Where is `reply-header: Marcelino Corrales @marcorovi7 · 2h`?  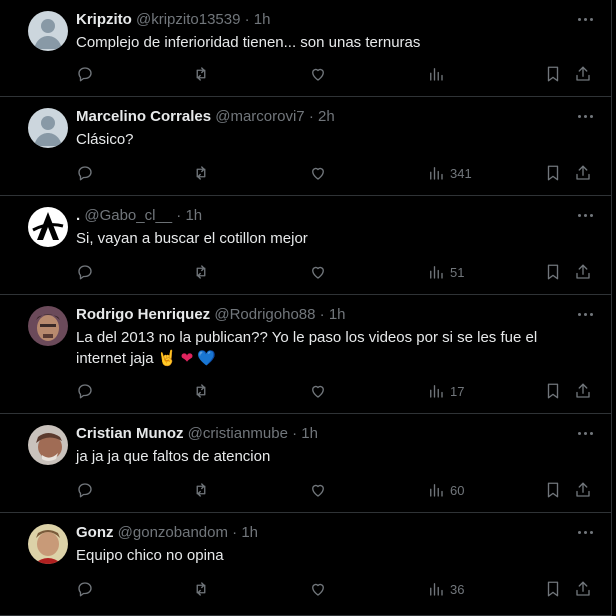 reply-header: Marcelino Corrales @marcorovi7 · 2h is located at coordinates (205, 117).